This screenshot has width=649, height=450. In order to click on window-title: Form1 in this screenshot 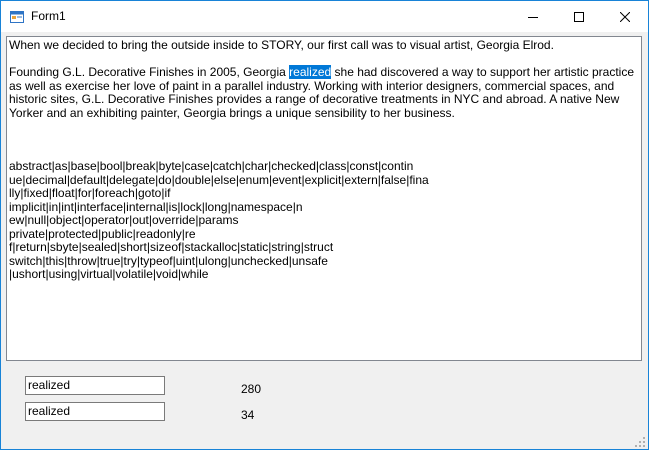, I will do `click(48, 16)`.